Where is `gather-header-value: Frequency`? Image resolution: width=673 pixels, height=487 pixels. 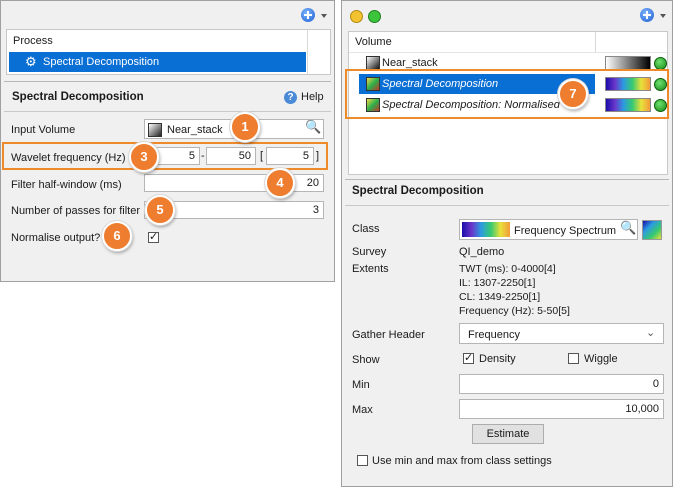
gather-header-value: Frequency is located at coordinates (494, 335).